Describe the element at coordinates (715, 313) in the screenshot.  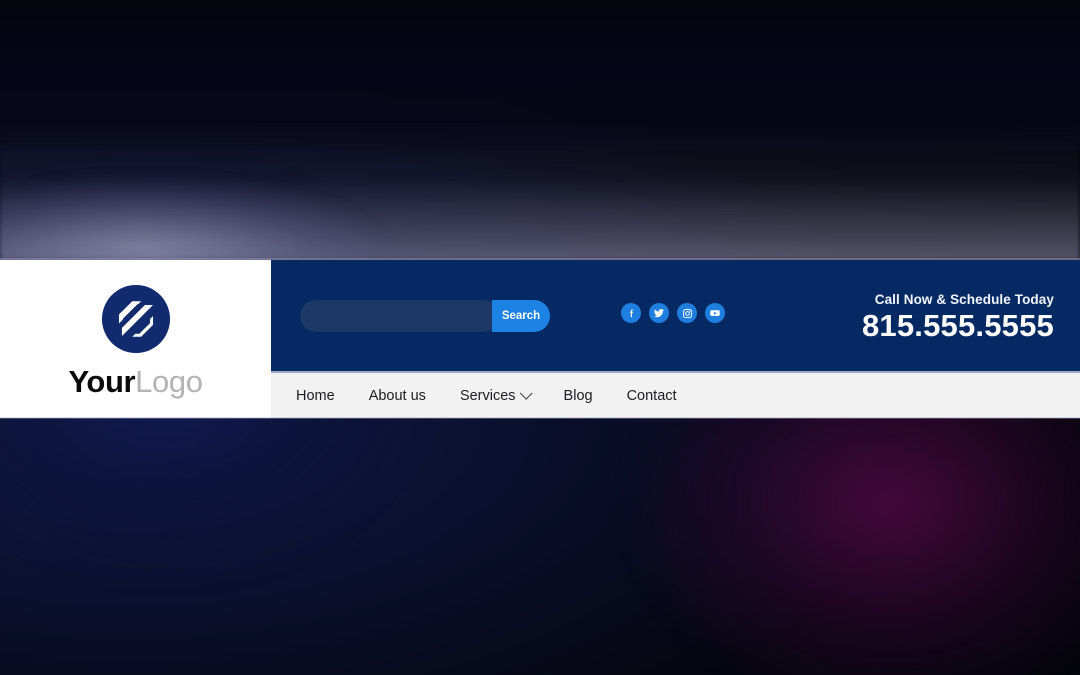
I see `youtube-icon` at that location.